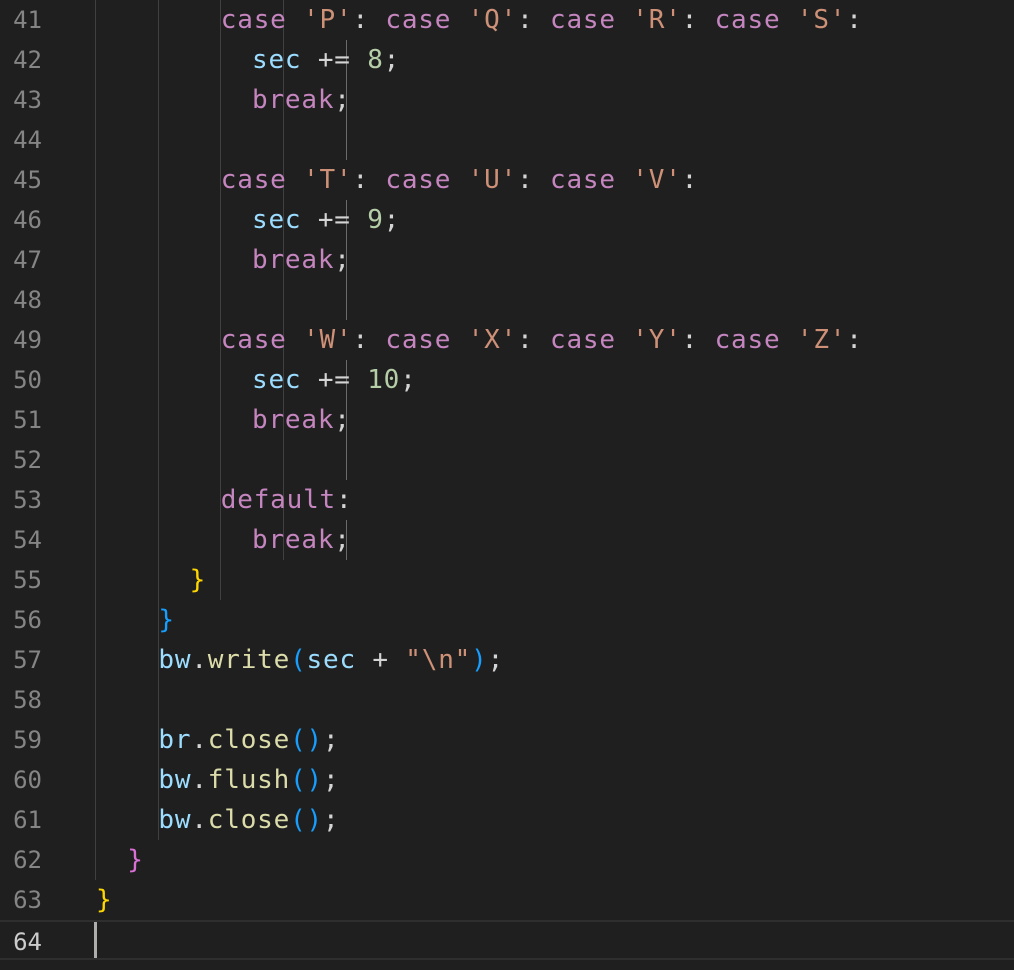 The width and height of the screenshot is (1014, 970). Describe the element at coordinates (507, 420) in the screenshot. I see `code-line: 51 break;` at that location.